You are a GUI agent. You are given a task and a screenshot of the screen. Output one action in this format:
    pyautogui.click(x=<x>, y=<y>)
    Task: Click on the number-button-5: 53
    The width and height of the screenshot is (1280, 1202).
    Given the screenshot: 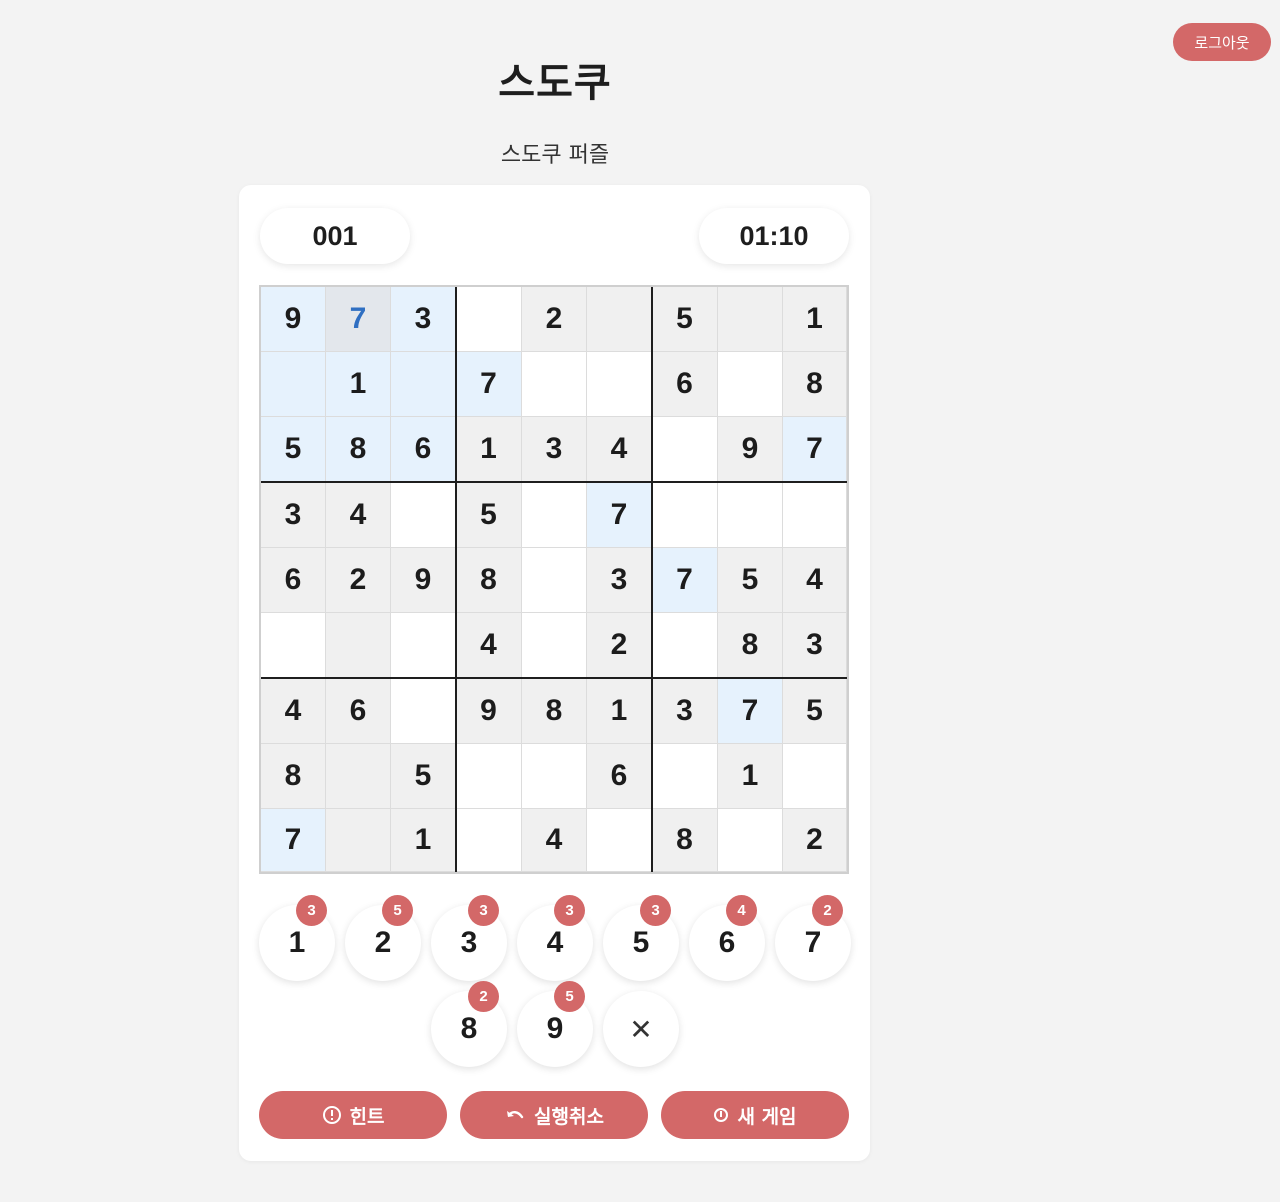 What is the action you would take?
    pyautogui.click(x=641, y=938)
    